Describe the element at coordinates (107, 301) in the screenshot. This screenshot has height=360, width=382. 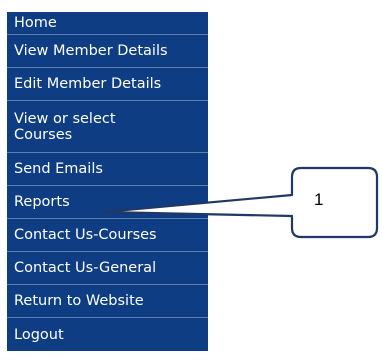
I see `nav-item-return-to-website: Return to Website` at that location.